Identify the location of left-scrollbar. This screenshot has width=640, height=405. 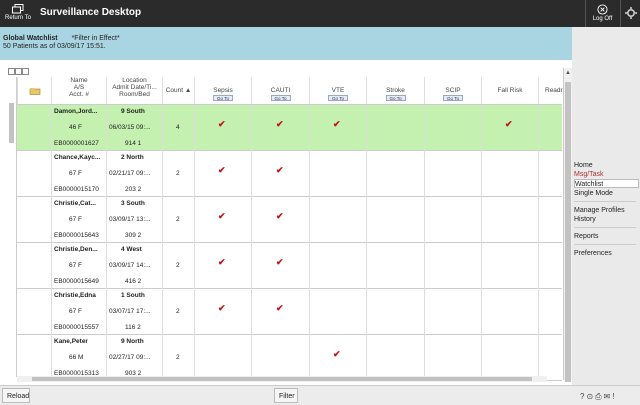
(12, 228).